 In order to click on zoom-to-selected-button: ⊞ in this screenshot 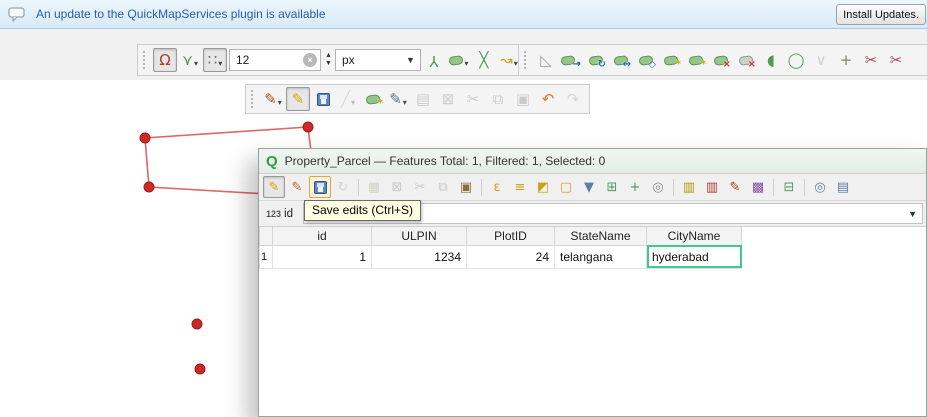, I will do `click(612, 187)`.